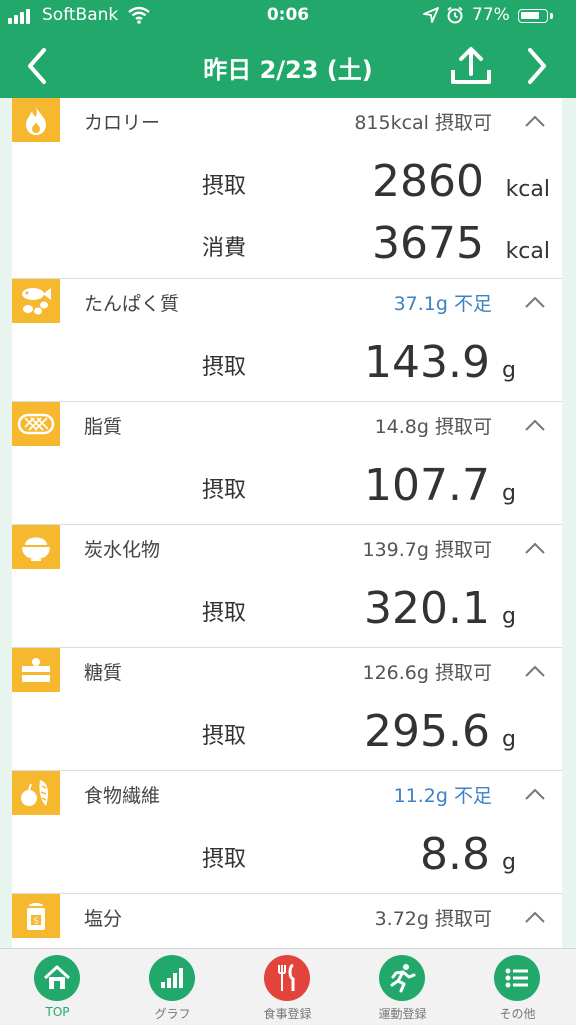 Image resolution: width=576 pixels, height=1025 pixels. Describe the element at coordinates (103, 427) in the screenshot. I see `section-title: 脂質` at that location.